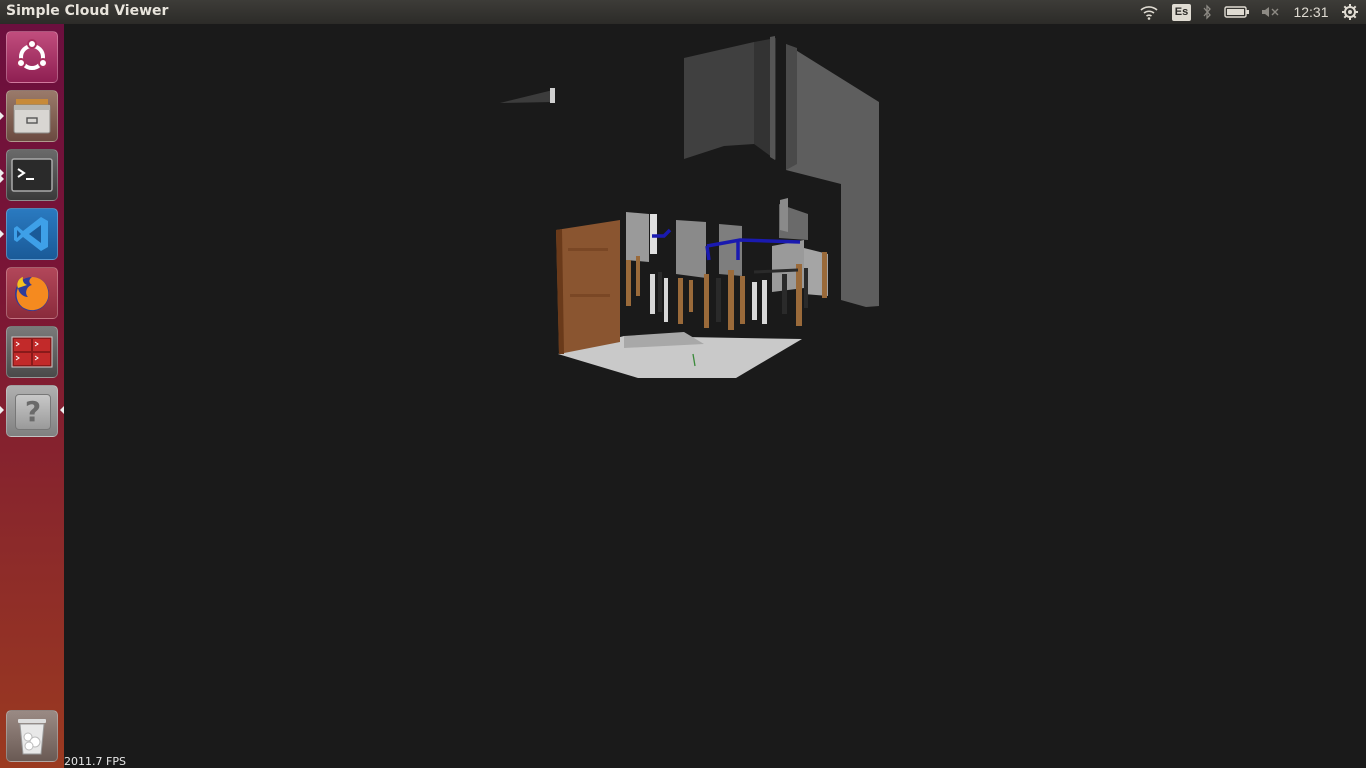 This screenshot has height=768, width=1366. I want to click on volume-muted-icon, so click(1270, 12).